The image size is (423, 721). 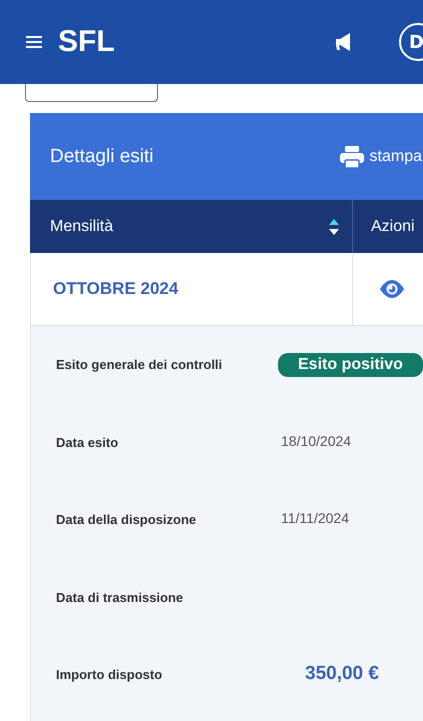 I want to click on detail-value: 18/10/2024, so click(x=316, y=440).